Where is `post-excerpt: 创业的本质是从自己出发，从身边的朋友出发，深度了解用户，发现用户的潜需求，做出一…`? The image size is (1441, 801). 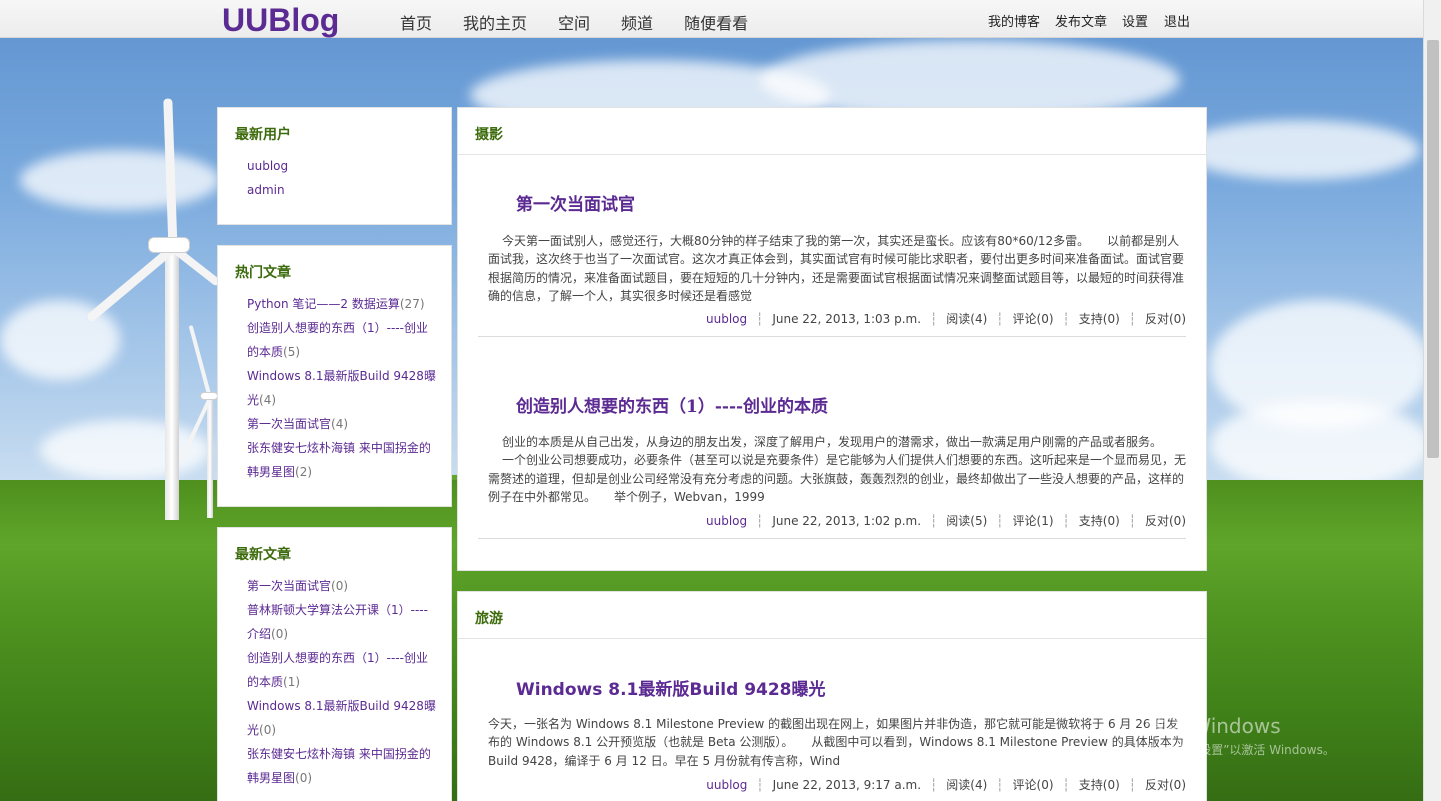 post-excerpt: 创业的本质是从自己出发，从身边的朋友出发，深度了解用户，发现用户的潜需求，做出一… is located at coordinates (837, 469).